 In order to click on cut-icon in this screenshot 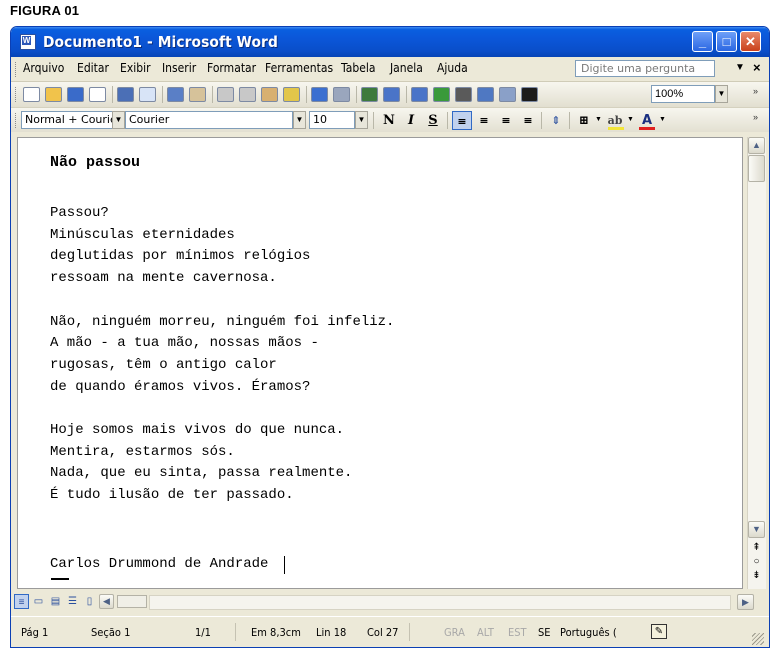, I will do `click(225, 94)`.